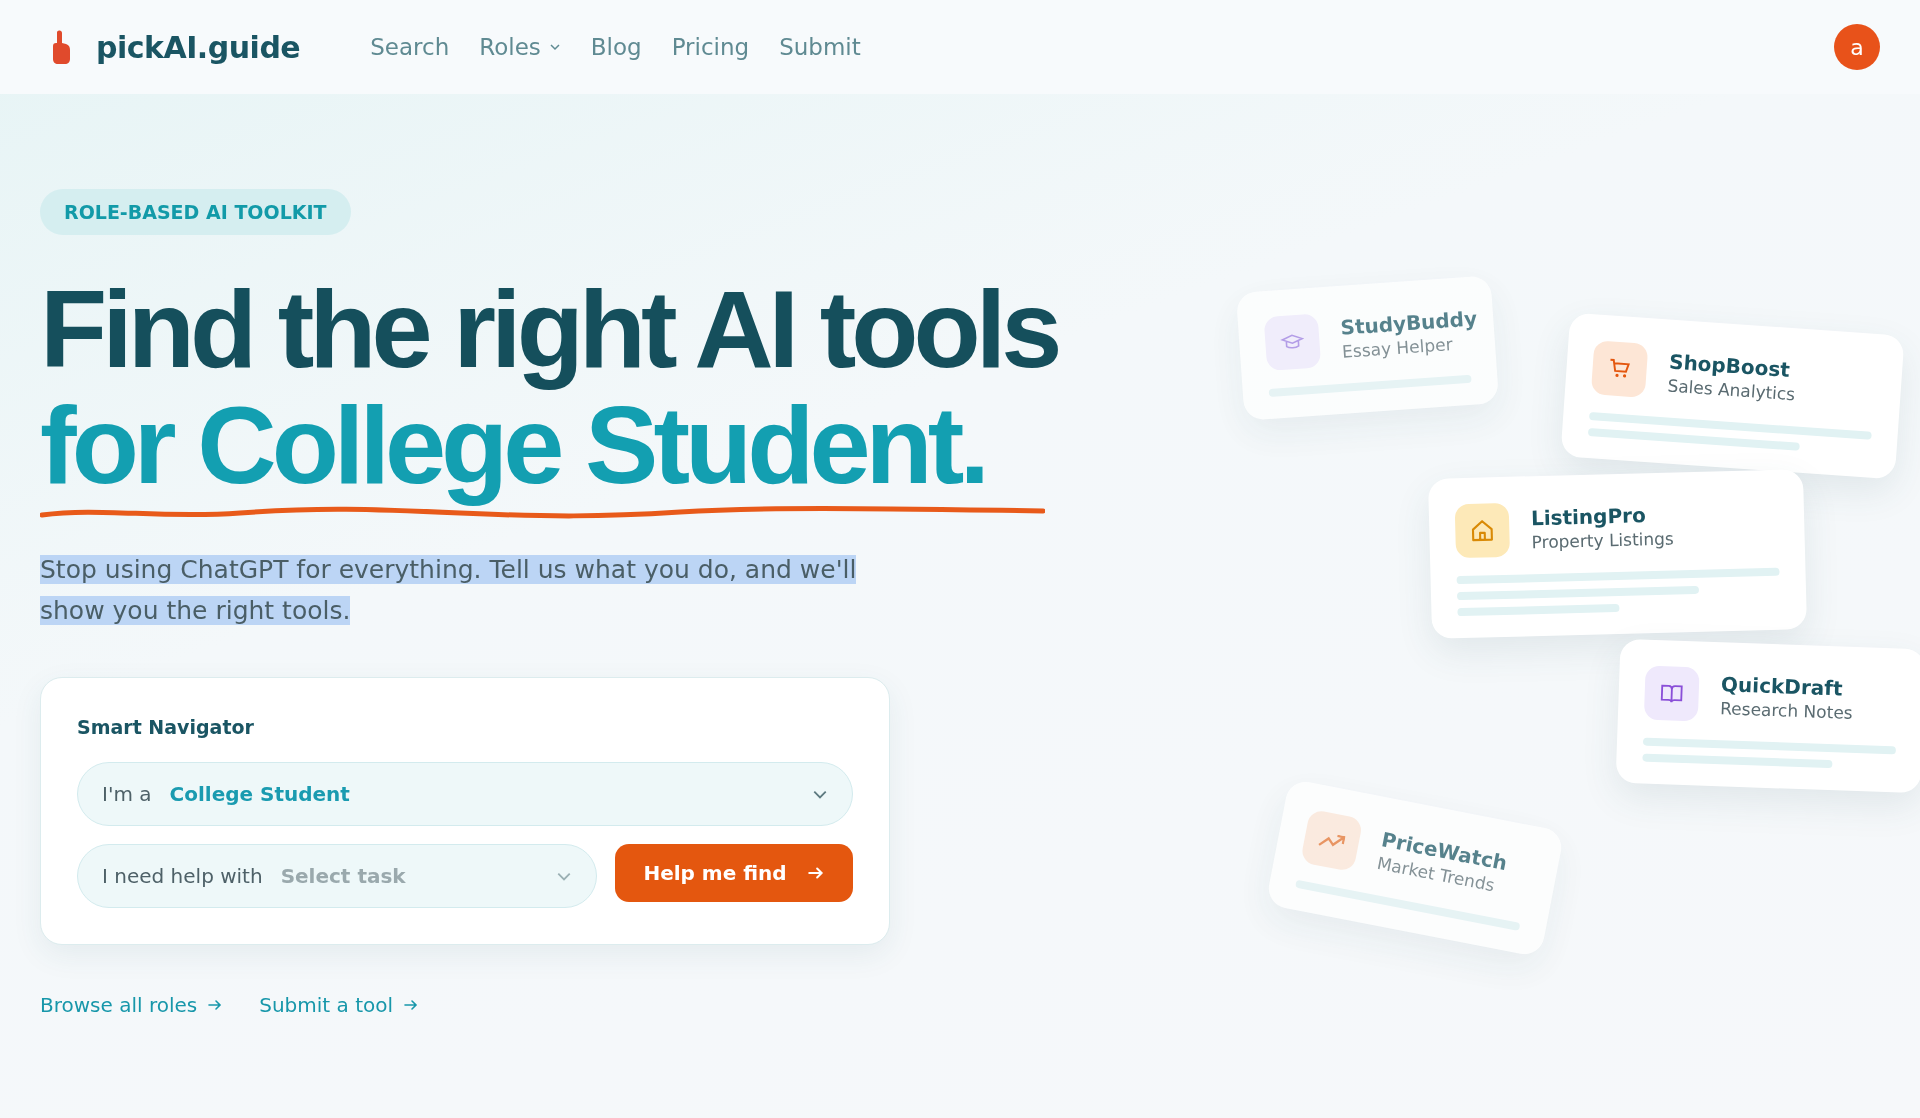 The height and width of the screenshot is (1118, 1920). Describe the element at coordinates (410, 47) in the screenshot. I see `nav-link: Search` at that location.